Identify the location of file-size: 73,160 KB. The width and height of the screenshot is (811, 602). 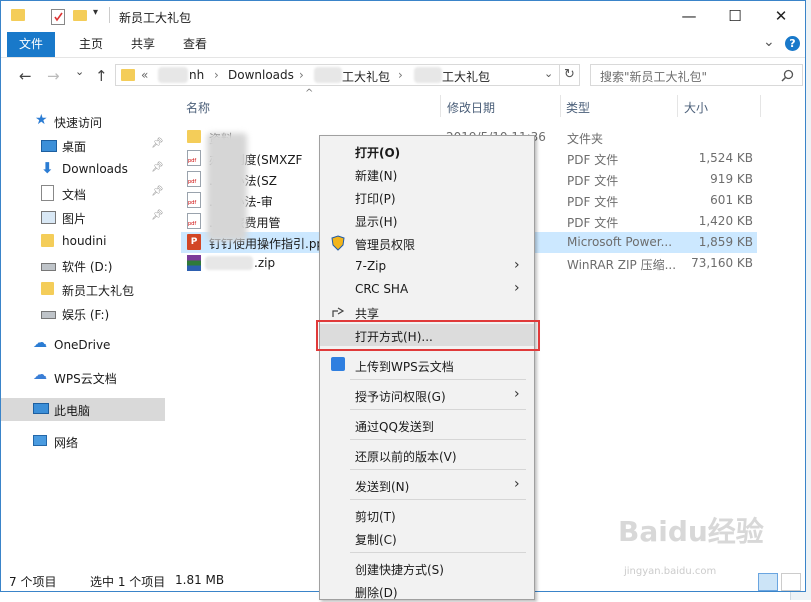
(722, 263).